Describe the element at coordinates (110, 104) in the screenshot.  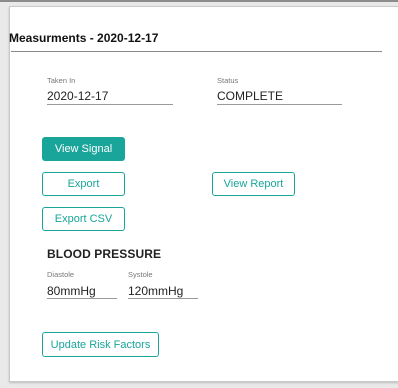
I see `taken-in-underline` at that location.